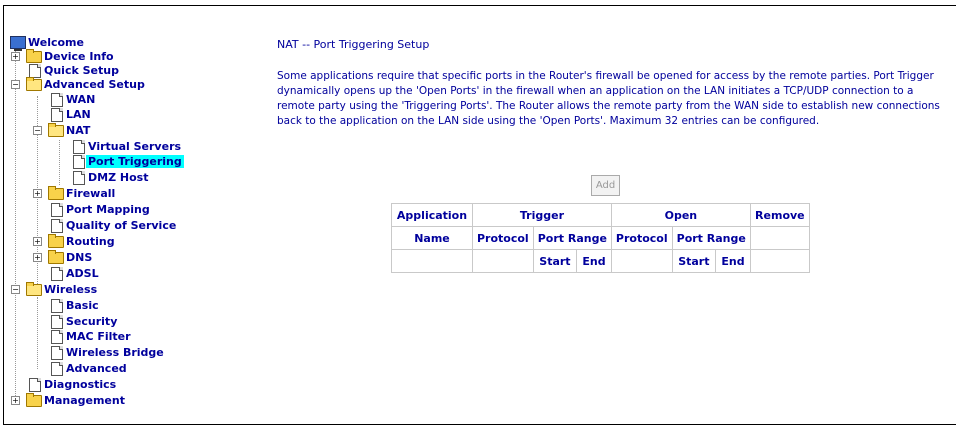 This screenshot has width=961, height=427. Describe the element at coordinates (680, 215) in the screenshot. I see `col-open: Open` at that location.